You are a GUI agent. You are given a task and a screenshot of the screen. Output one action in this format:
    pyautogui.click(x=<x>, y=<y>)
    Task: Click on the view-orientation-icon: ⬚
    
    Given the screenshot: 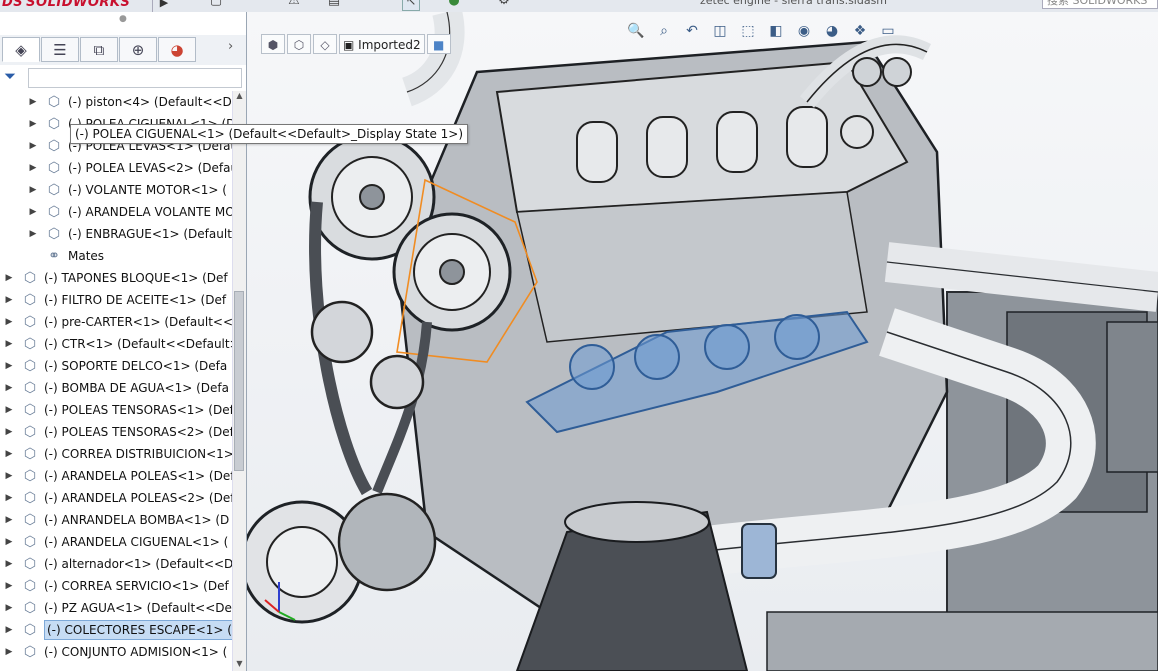 What is the action you would take?
    pyautogui.click(x=748, y=31)
    